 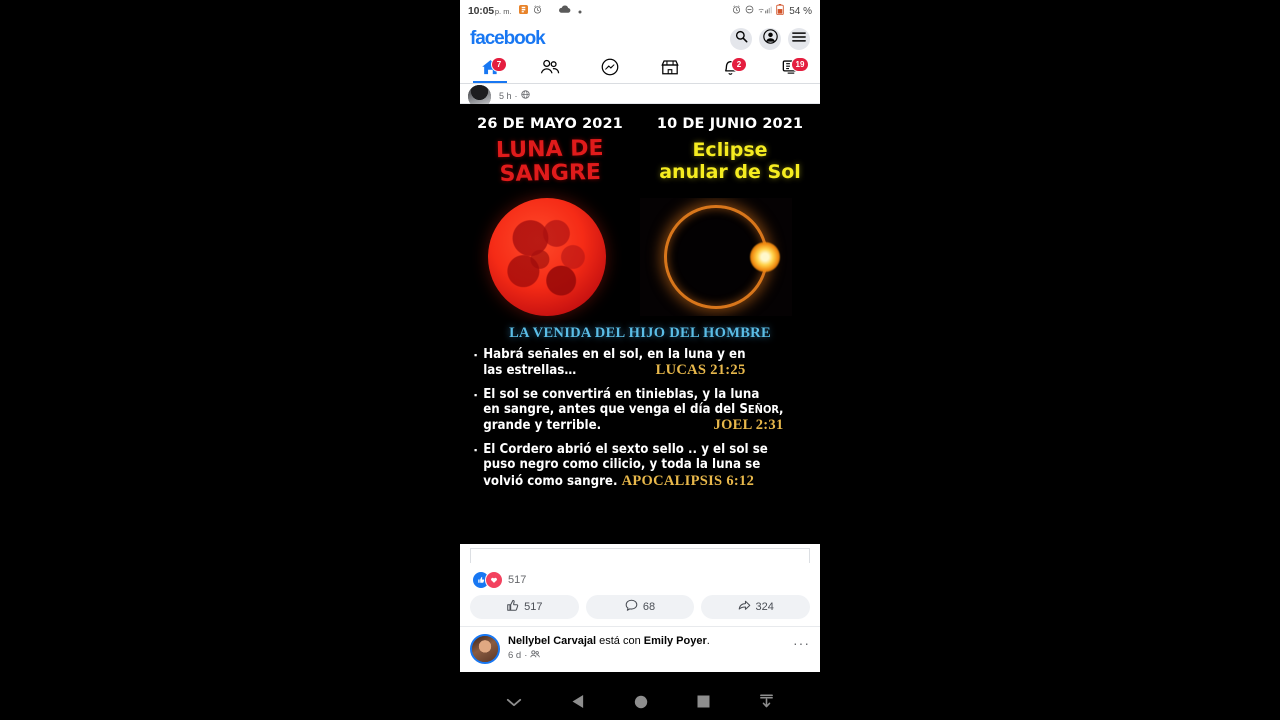 I want to click on status-bar: 10:05 p. m. 54 %, so click(x=640, y=11).